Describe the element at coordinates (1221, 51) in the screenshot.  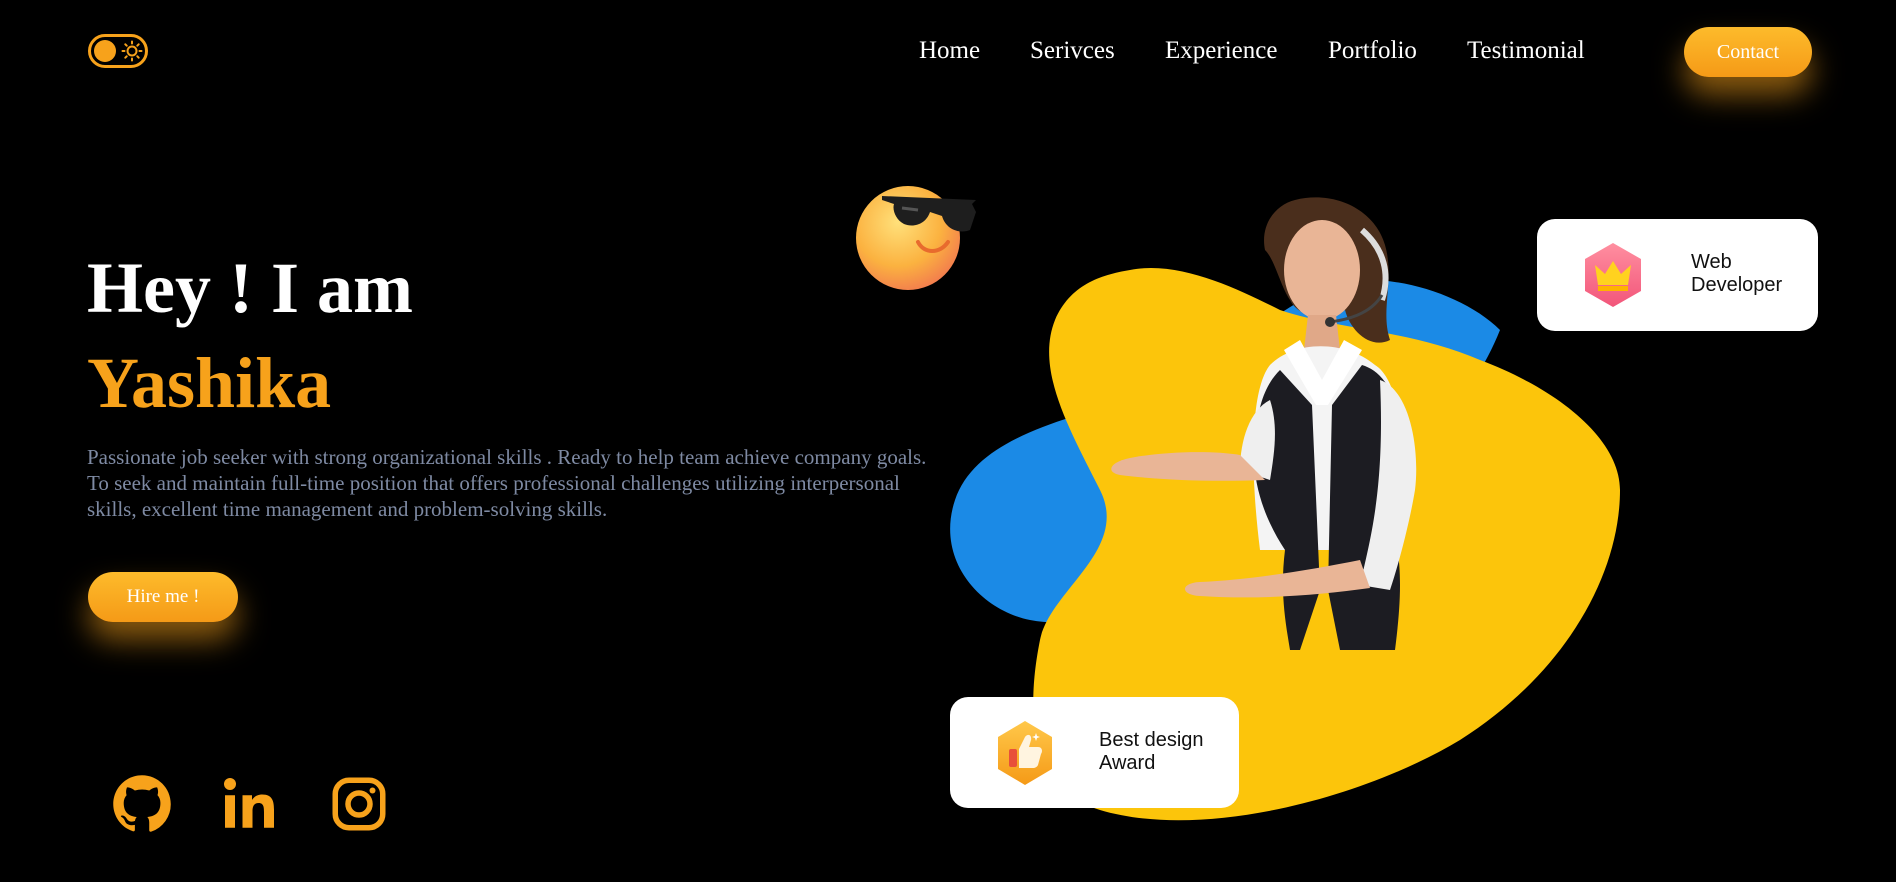
I see `nav-experience: Experience` at that location.